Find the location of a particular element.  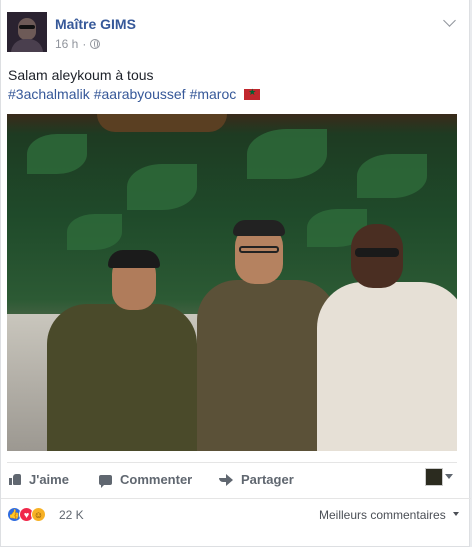

chevron-down-icon is located at coordinates (449, 20).